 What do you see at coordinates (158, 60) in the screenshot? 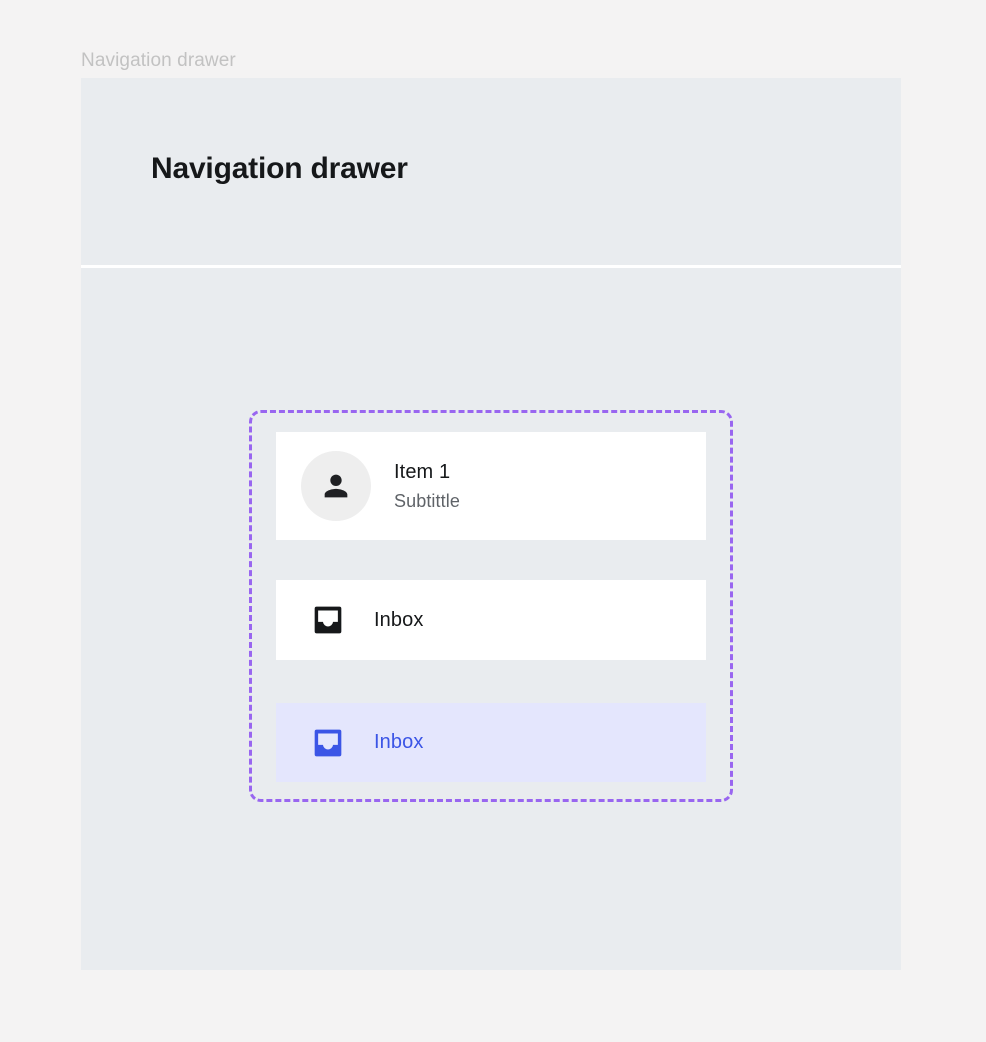
I see `caption: Navigation drawer` at bounding box center [158, 60].